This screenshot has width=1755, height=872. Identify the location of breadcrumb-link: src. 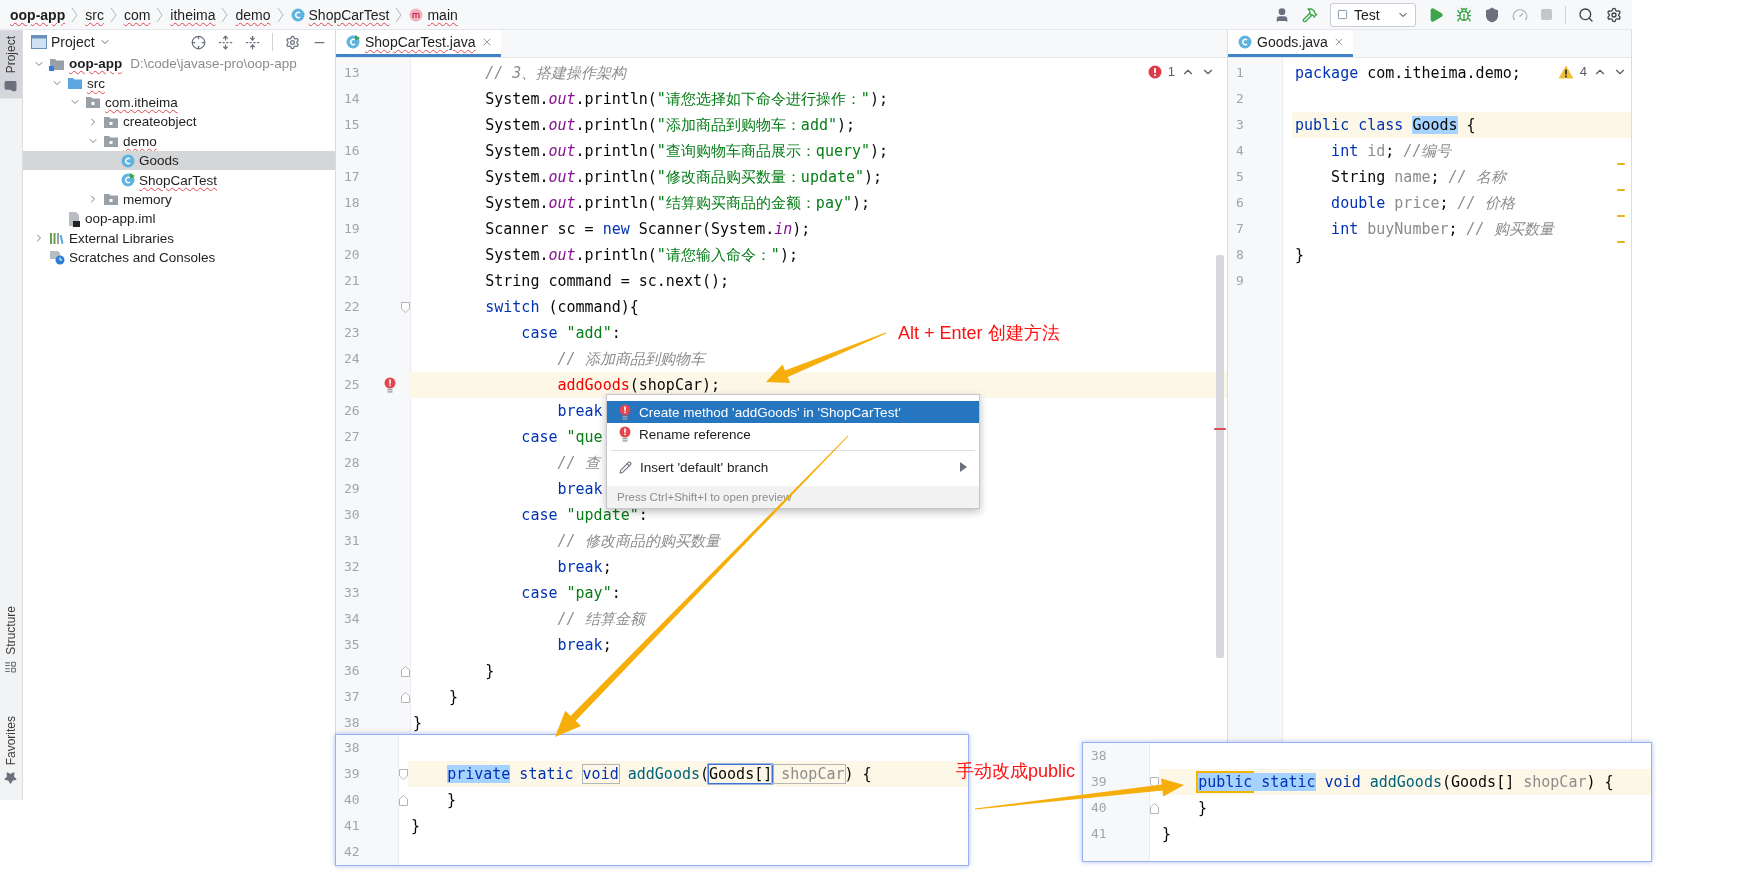
(94, 14).